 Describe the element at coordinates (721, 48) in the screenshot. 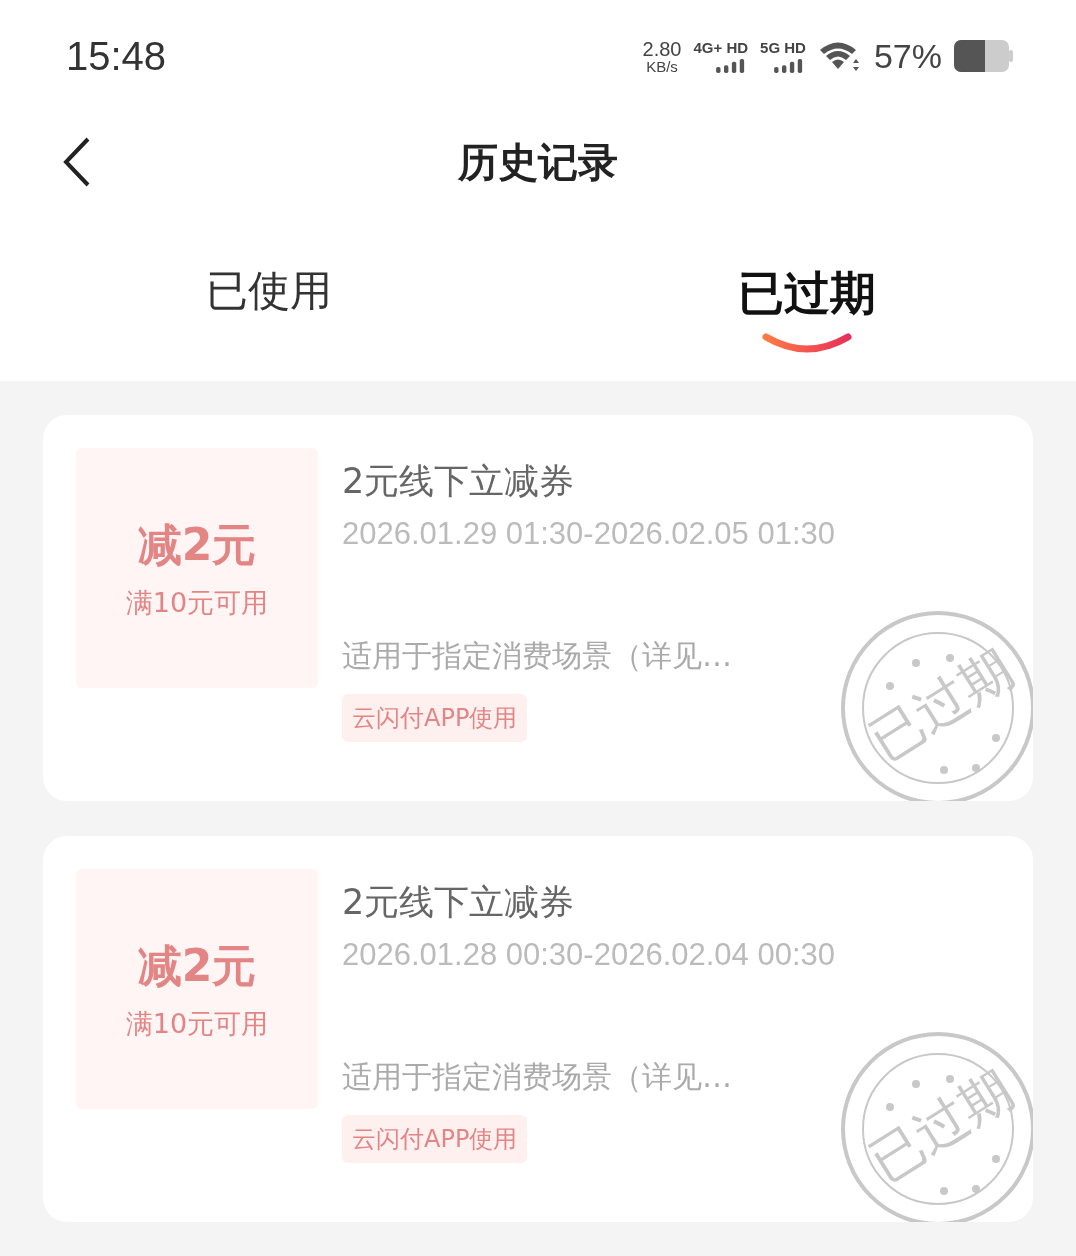

I see `network-label: 4G+ HD` at that location.